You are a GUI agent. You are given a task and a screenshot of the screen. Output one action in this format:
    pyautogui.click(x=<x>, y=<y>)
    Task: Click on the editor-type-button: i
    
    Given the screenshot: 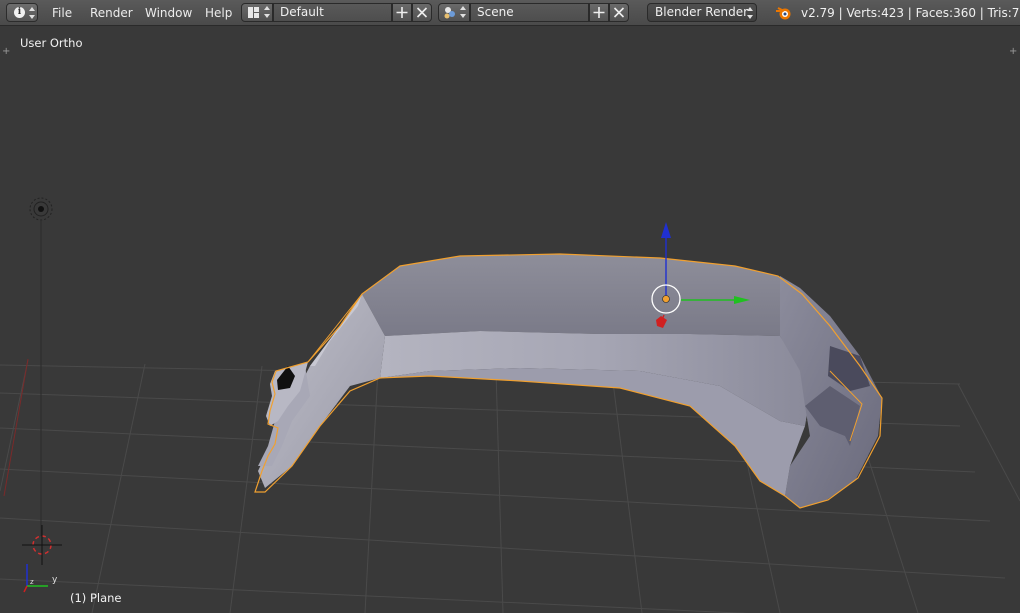 What is the action you would take?
    pyautogui.click(x=22, y=12)
    